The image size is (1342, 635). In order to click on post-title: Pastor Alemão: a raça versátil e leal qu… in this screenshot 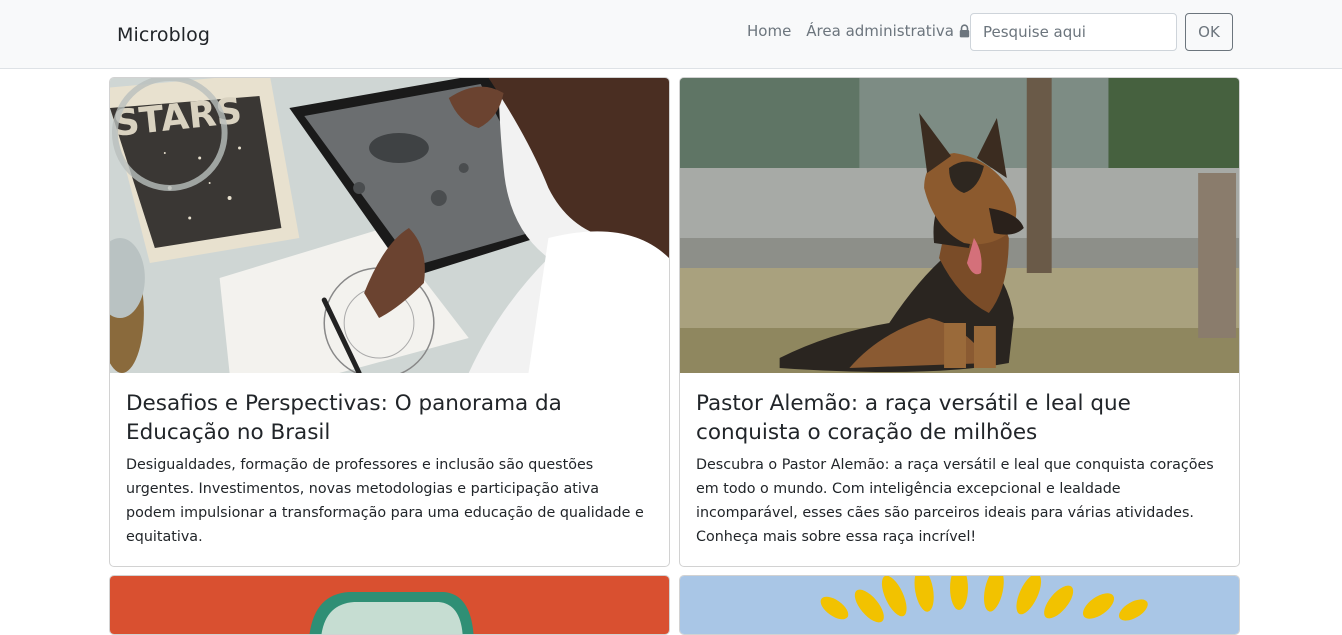, I will do `click(959, 418)`.